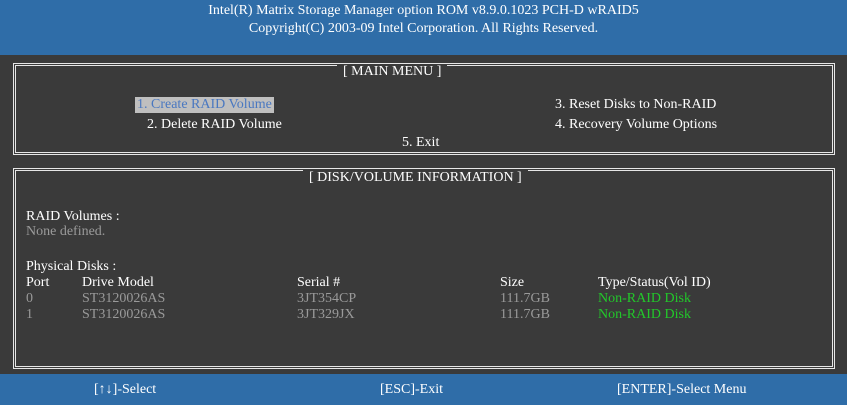 Image resolution: width=847 pixels, height=405 pixels. Describe the element at coordinates (38, 282) in the screenshot. I see `column-header-port: Port` at that location.